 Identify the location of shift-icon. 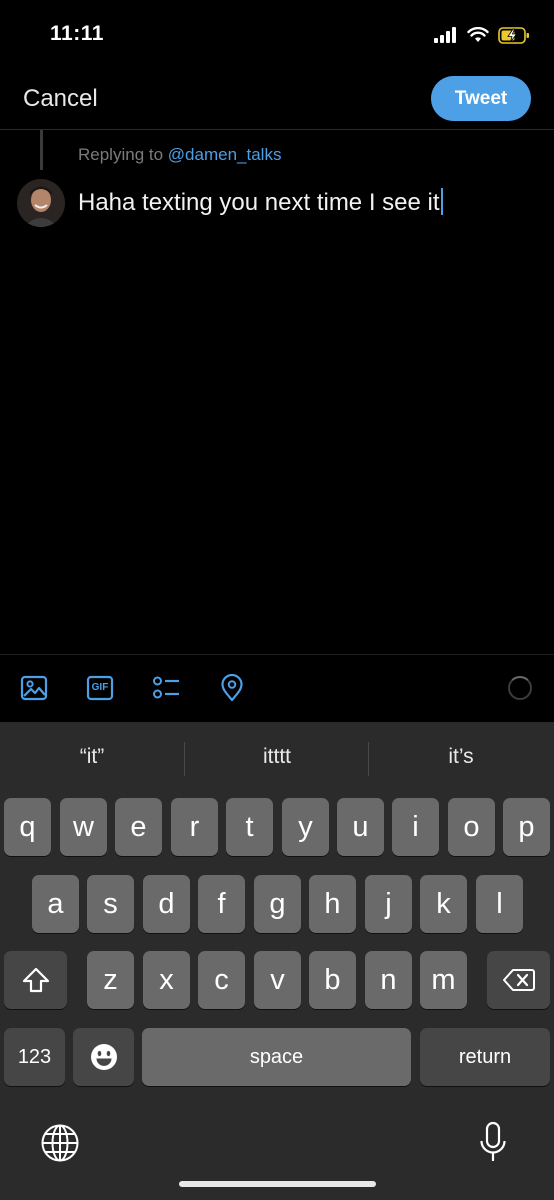
(35, 980).